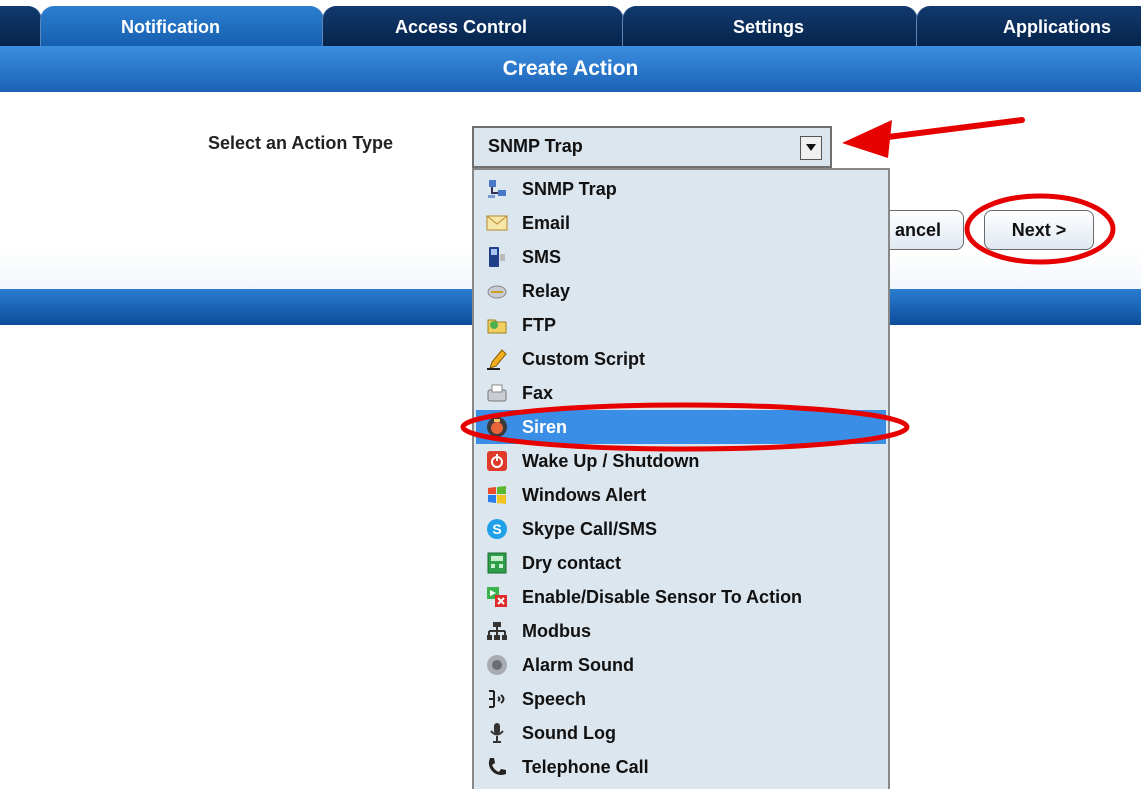 The image size is (1141, 789). What do you see at coordinates (578, 665) in the screenshot?
I see `option-label: Alarm Sound` at bounding box center [578, 665].